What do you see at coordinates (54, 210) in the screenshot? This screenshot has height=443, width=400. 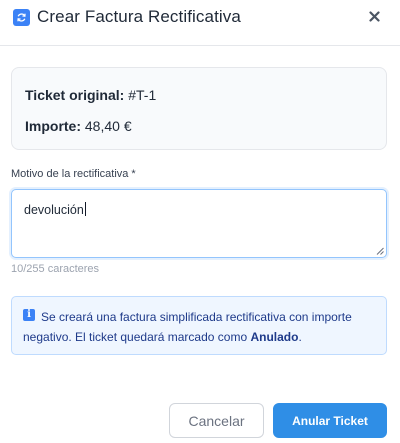 I see `reason-value: devolución` at bounding box center [54, 210].